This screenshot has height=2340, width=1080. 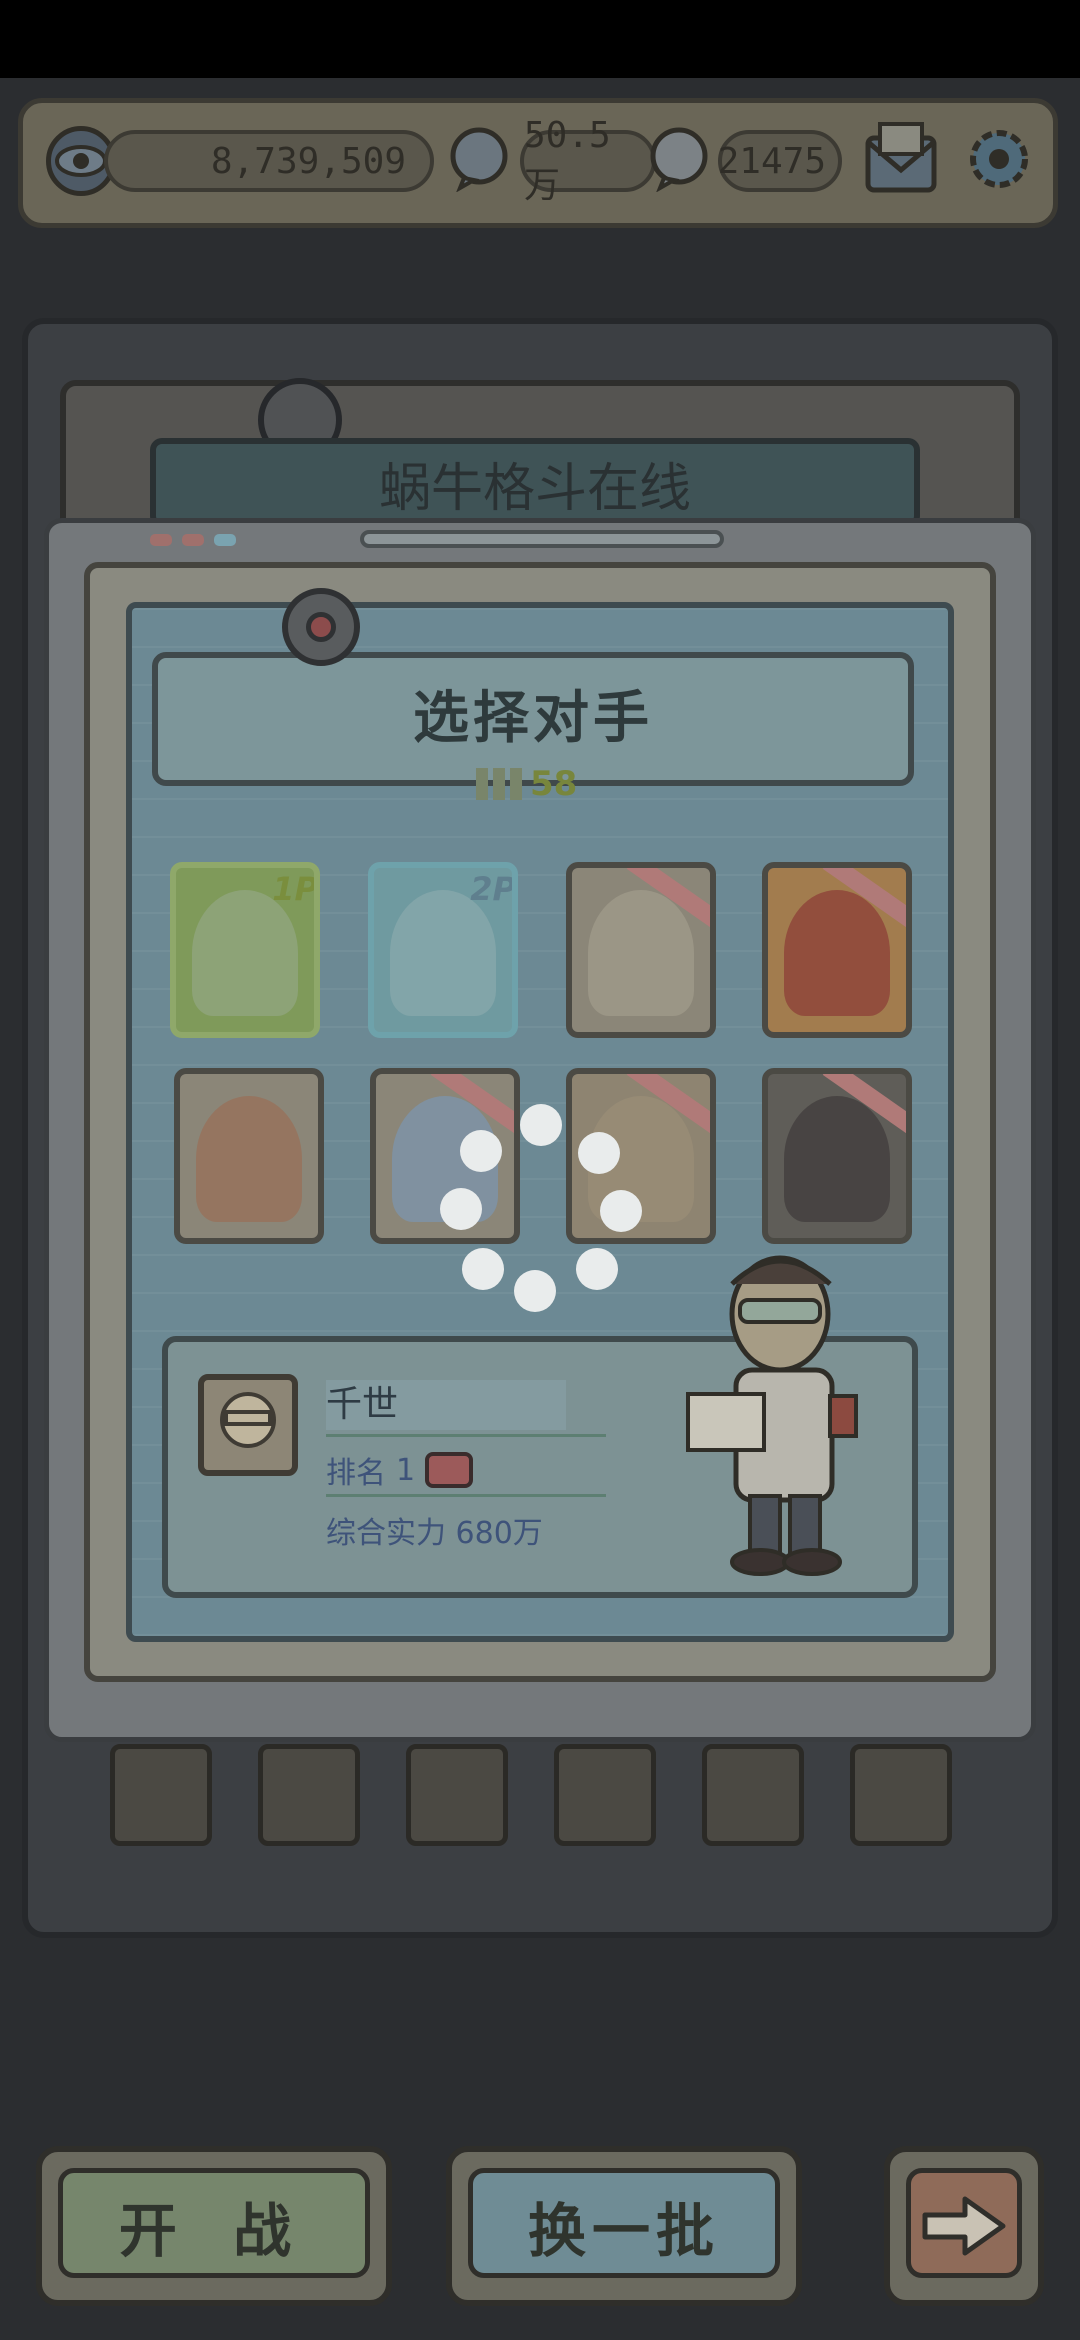 I want to click on player-tag: 1P, so click(x=295, y=889).